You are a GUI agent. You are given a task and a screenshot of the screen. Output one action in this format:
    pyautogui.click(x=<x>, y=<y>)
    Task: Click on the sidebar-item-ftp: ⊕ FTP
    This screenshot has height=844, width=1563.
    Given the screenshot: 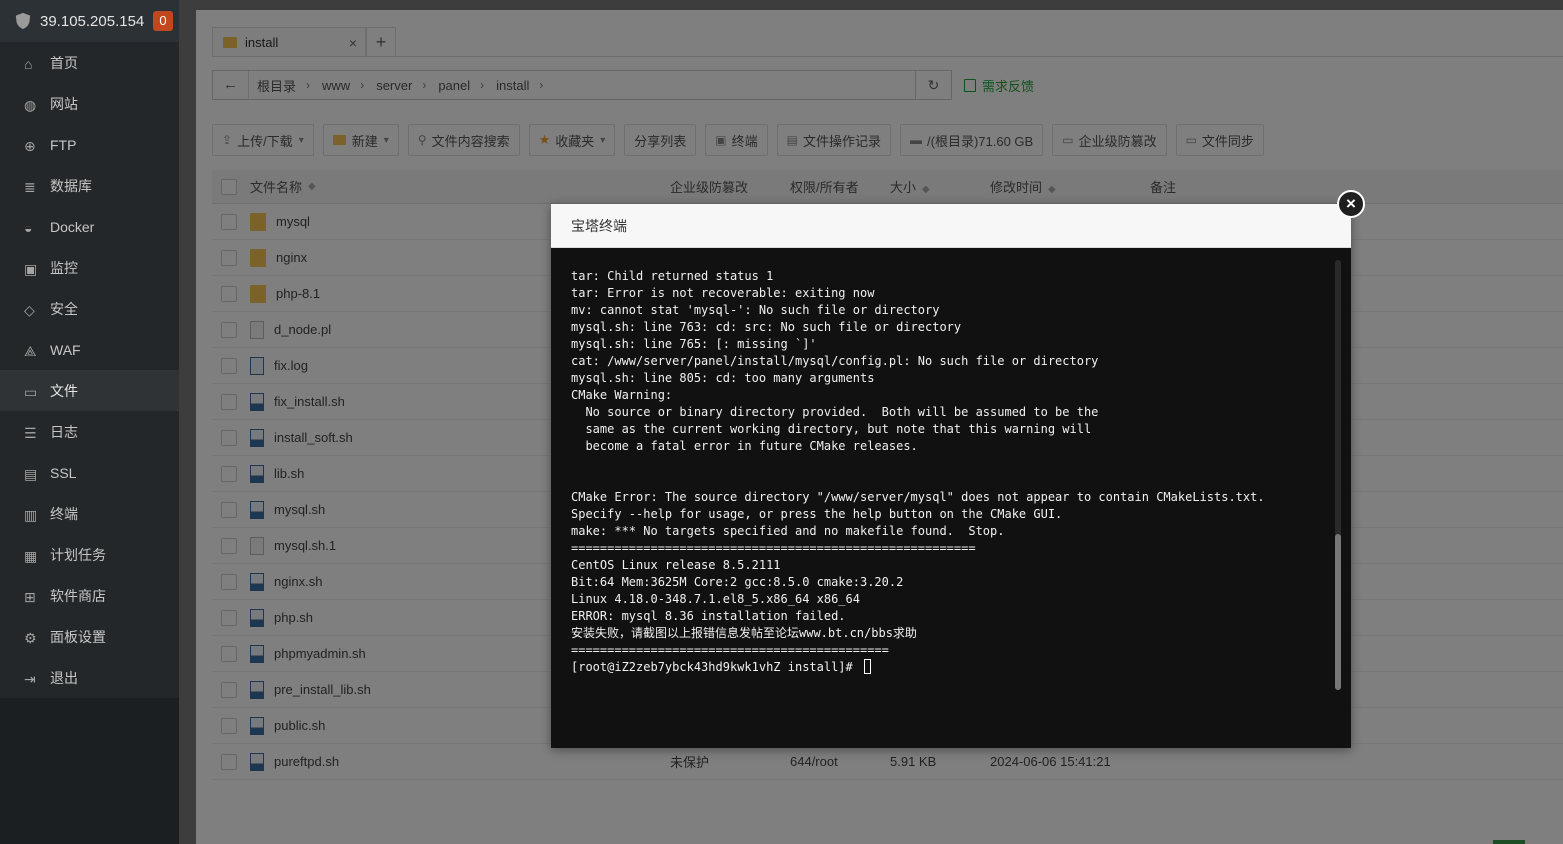 What is the action you would take?
    pyautogui.click(x=89, y=144)
    